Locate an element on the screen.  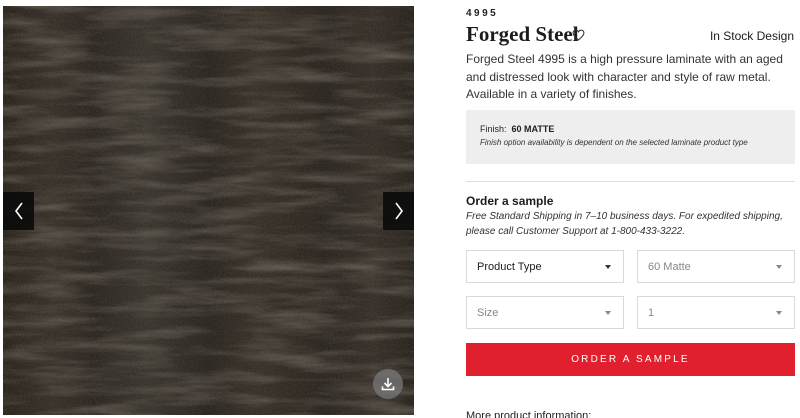
quantity-select: 1 is located at coordinates (716, 312).